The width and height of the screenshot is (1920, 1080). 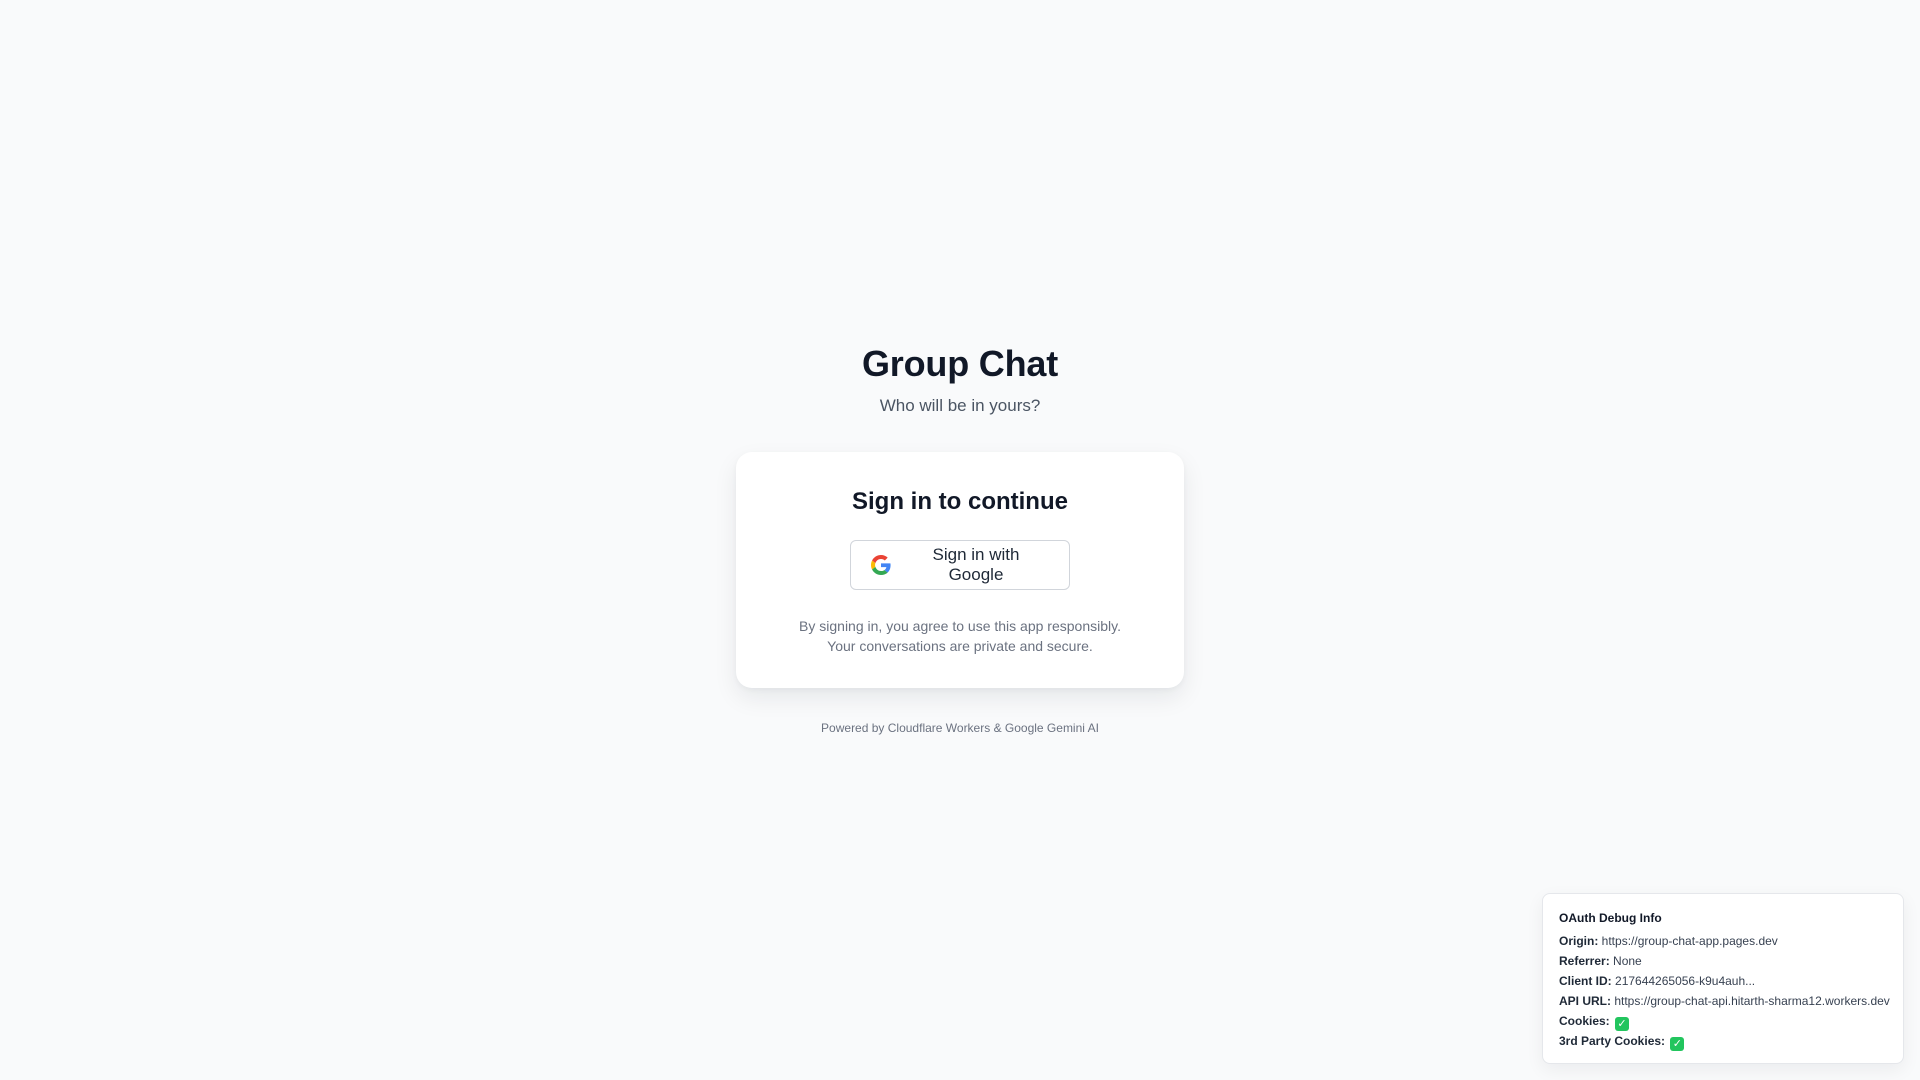 I want to click on debug-value: None, so click(x=1627, y=961).